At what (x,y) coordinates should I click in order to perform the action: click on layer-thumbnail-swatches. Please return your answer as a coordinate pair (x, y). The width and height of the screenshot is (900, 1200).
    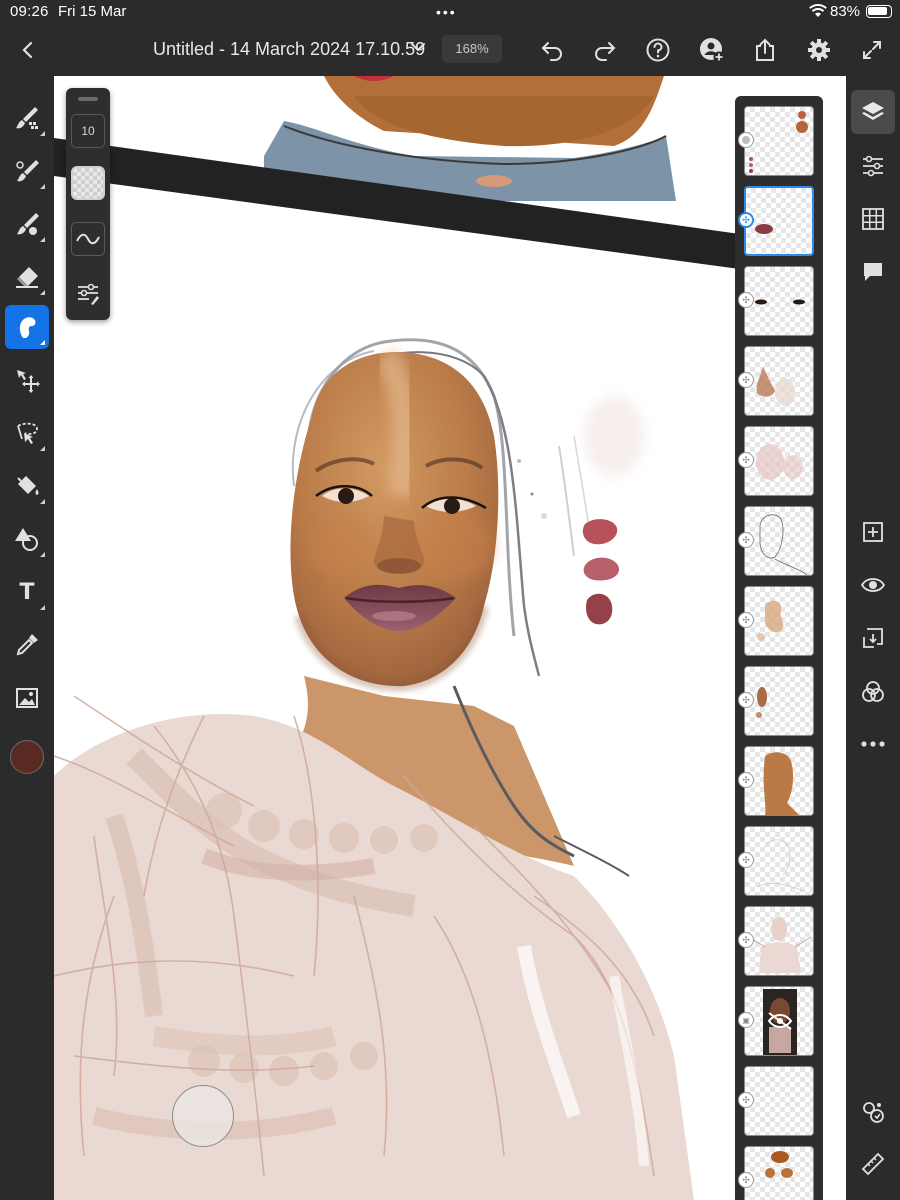
    Looking at the image, I should click on (779, 141).